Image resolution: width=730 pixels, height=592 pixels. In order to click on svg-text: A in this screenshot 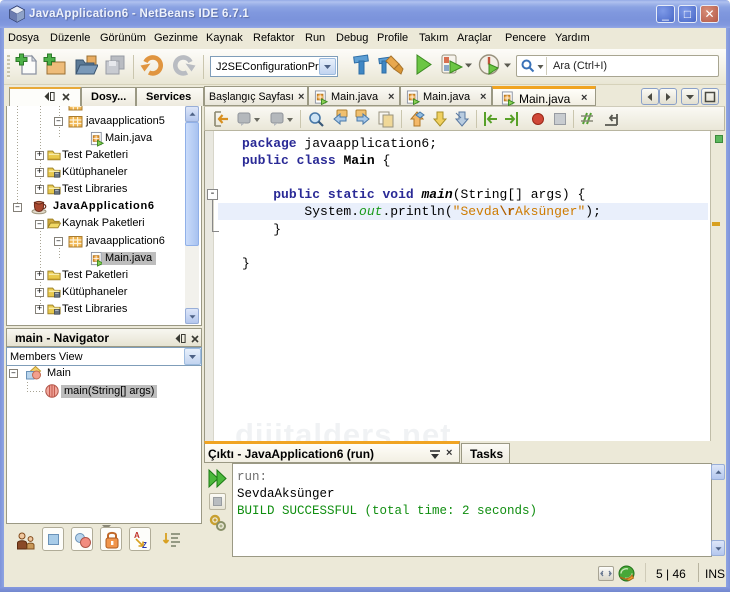, I will do `click(137, 535)`.